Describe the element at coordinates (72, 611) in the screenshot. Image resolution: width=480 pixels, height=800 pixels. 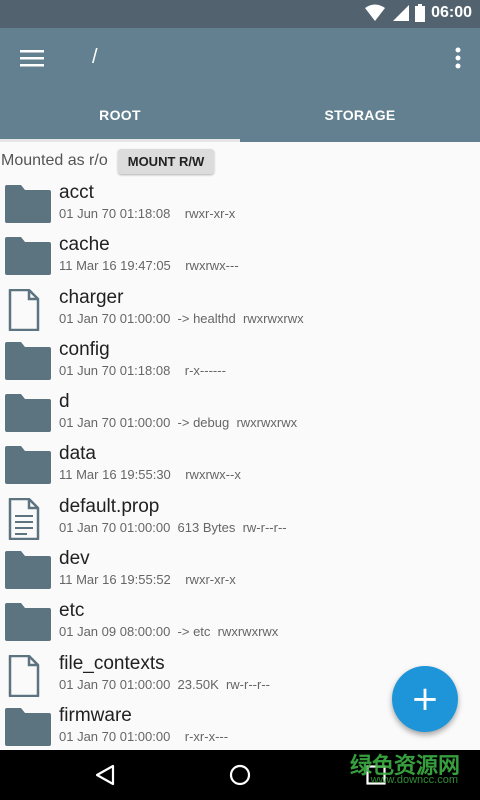
I see `file-name: etc` at that location.